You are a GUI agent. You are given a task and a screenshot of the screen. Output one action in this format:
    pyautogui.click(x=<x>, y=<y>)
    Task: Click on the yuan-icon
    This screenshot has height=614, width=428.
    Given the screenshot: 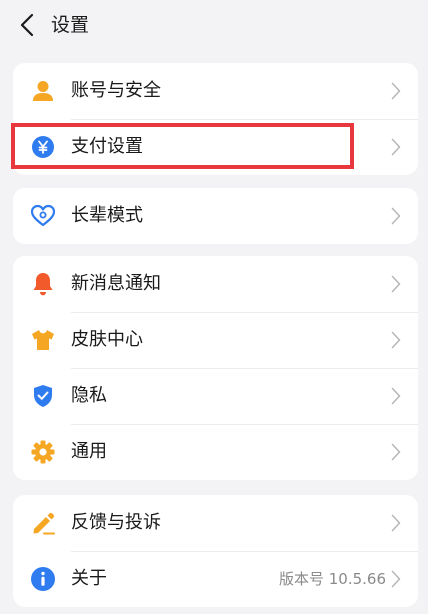 What is the action you would take?
    pyautogui.click(x=43, y=147)
    